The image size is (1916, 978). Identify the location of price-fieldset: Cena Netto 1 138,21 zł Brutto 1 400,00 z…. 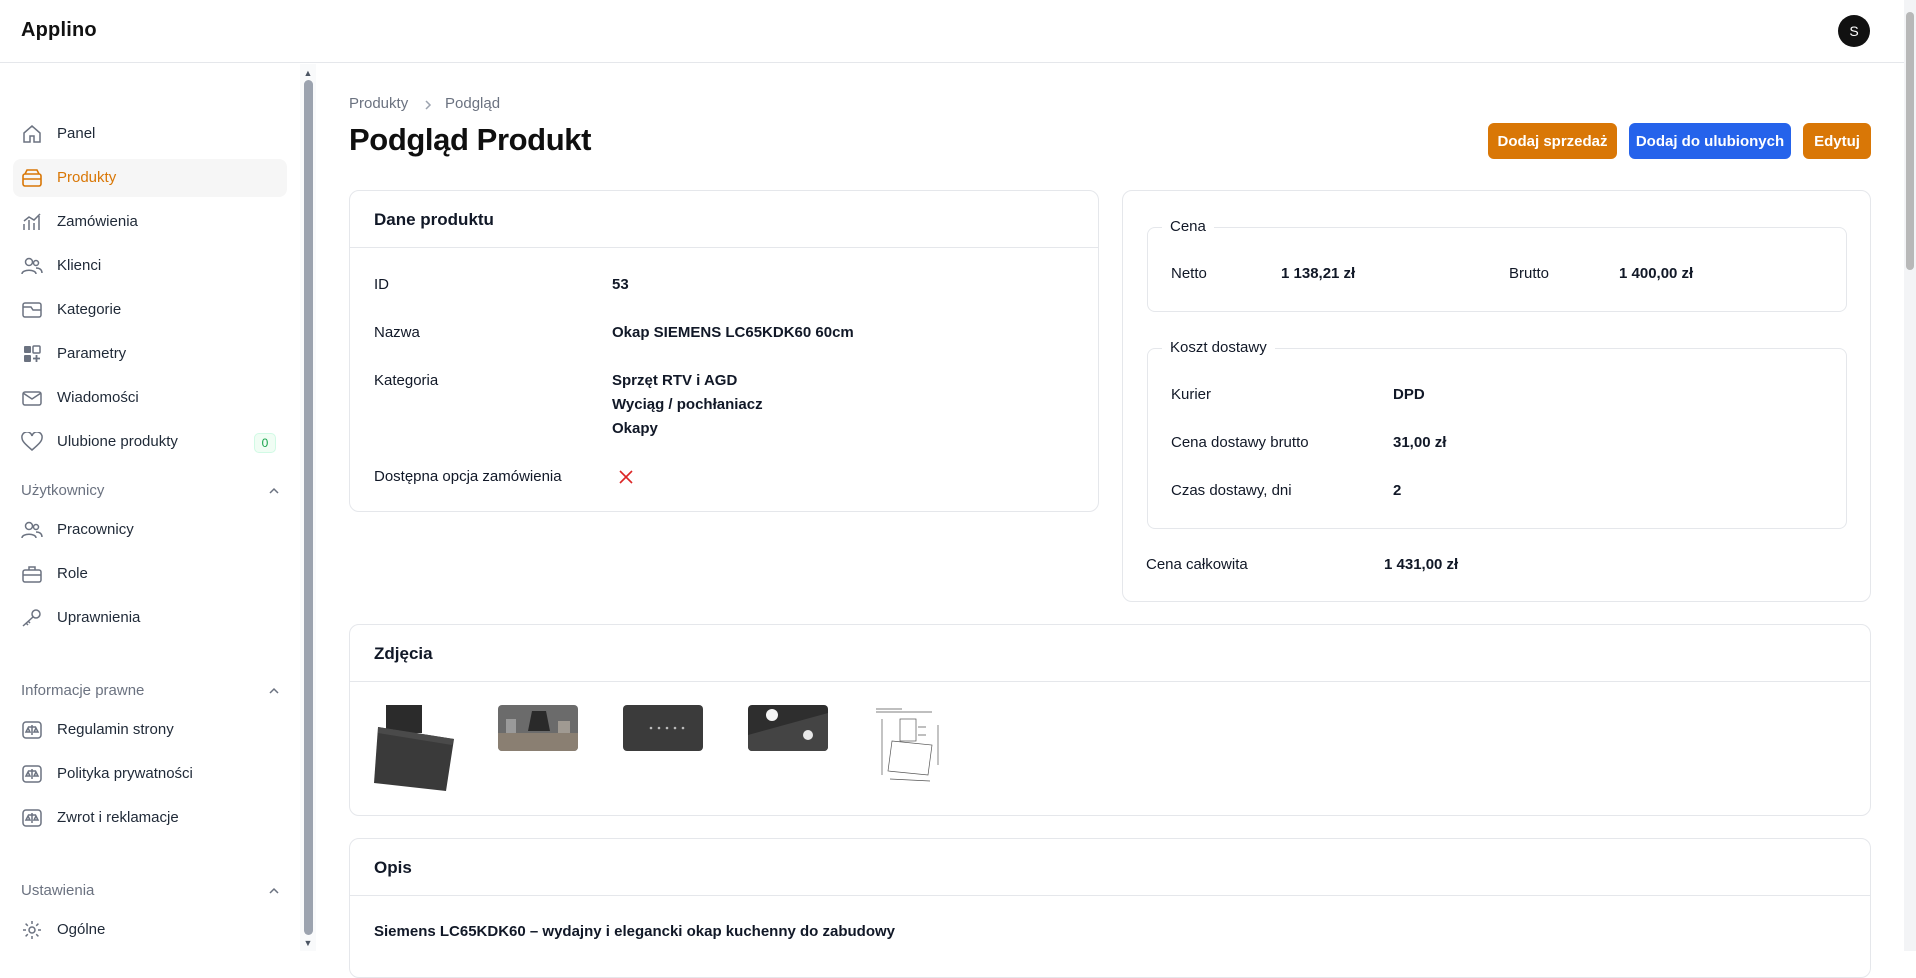
(1497, 265).